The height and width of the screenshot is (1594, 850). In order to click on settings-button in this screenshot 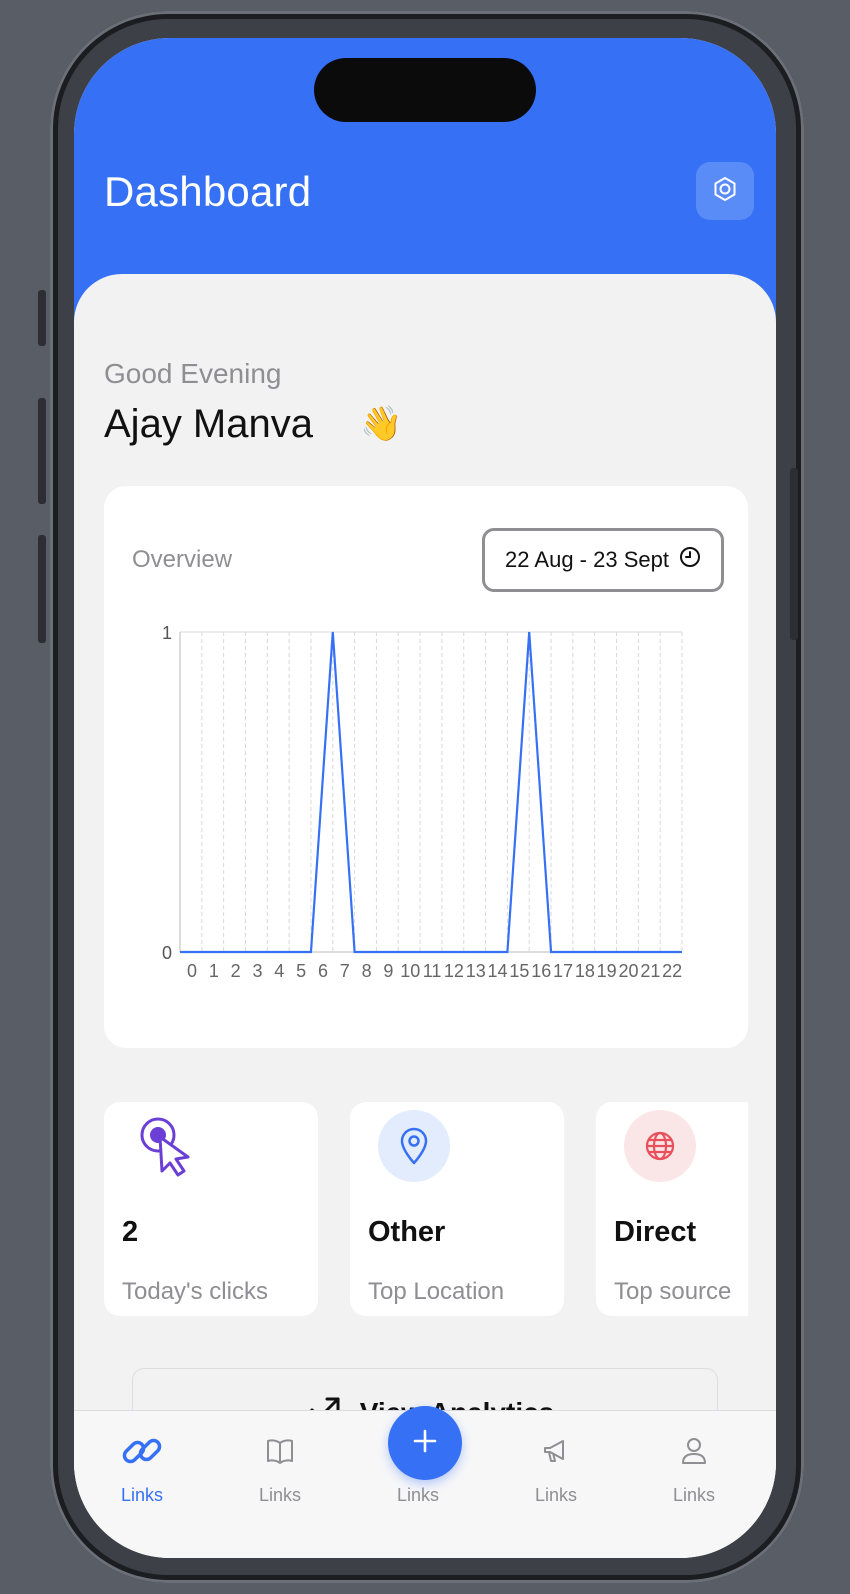, I will do `click(725, 191)`.